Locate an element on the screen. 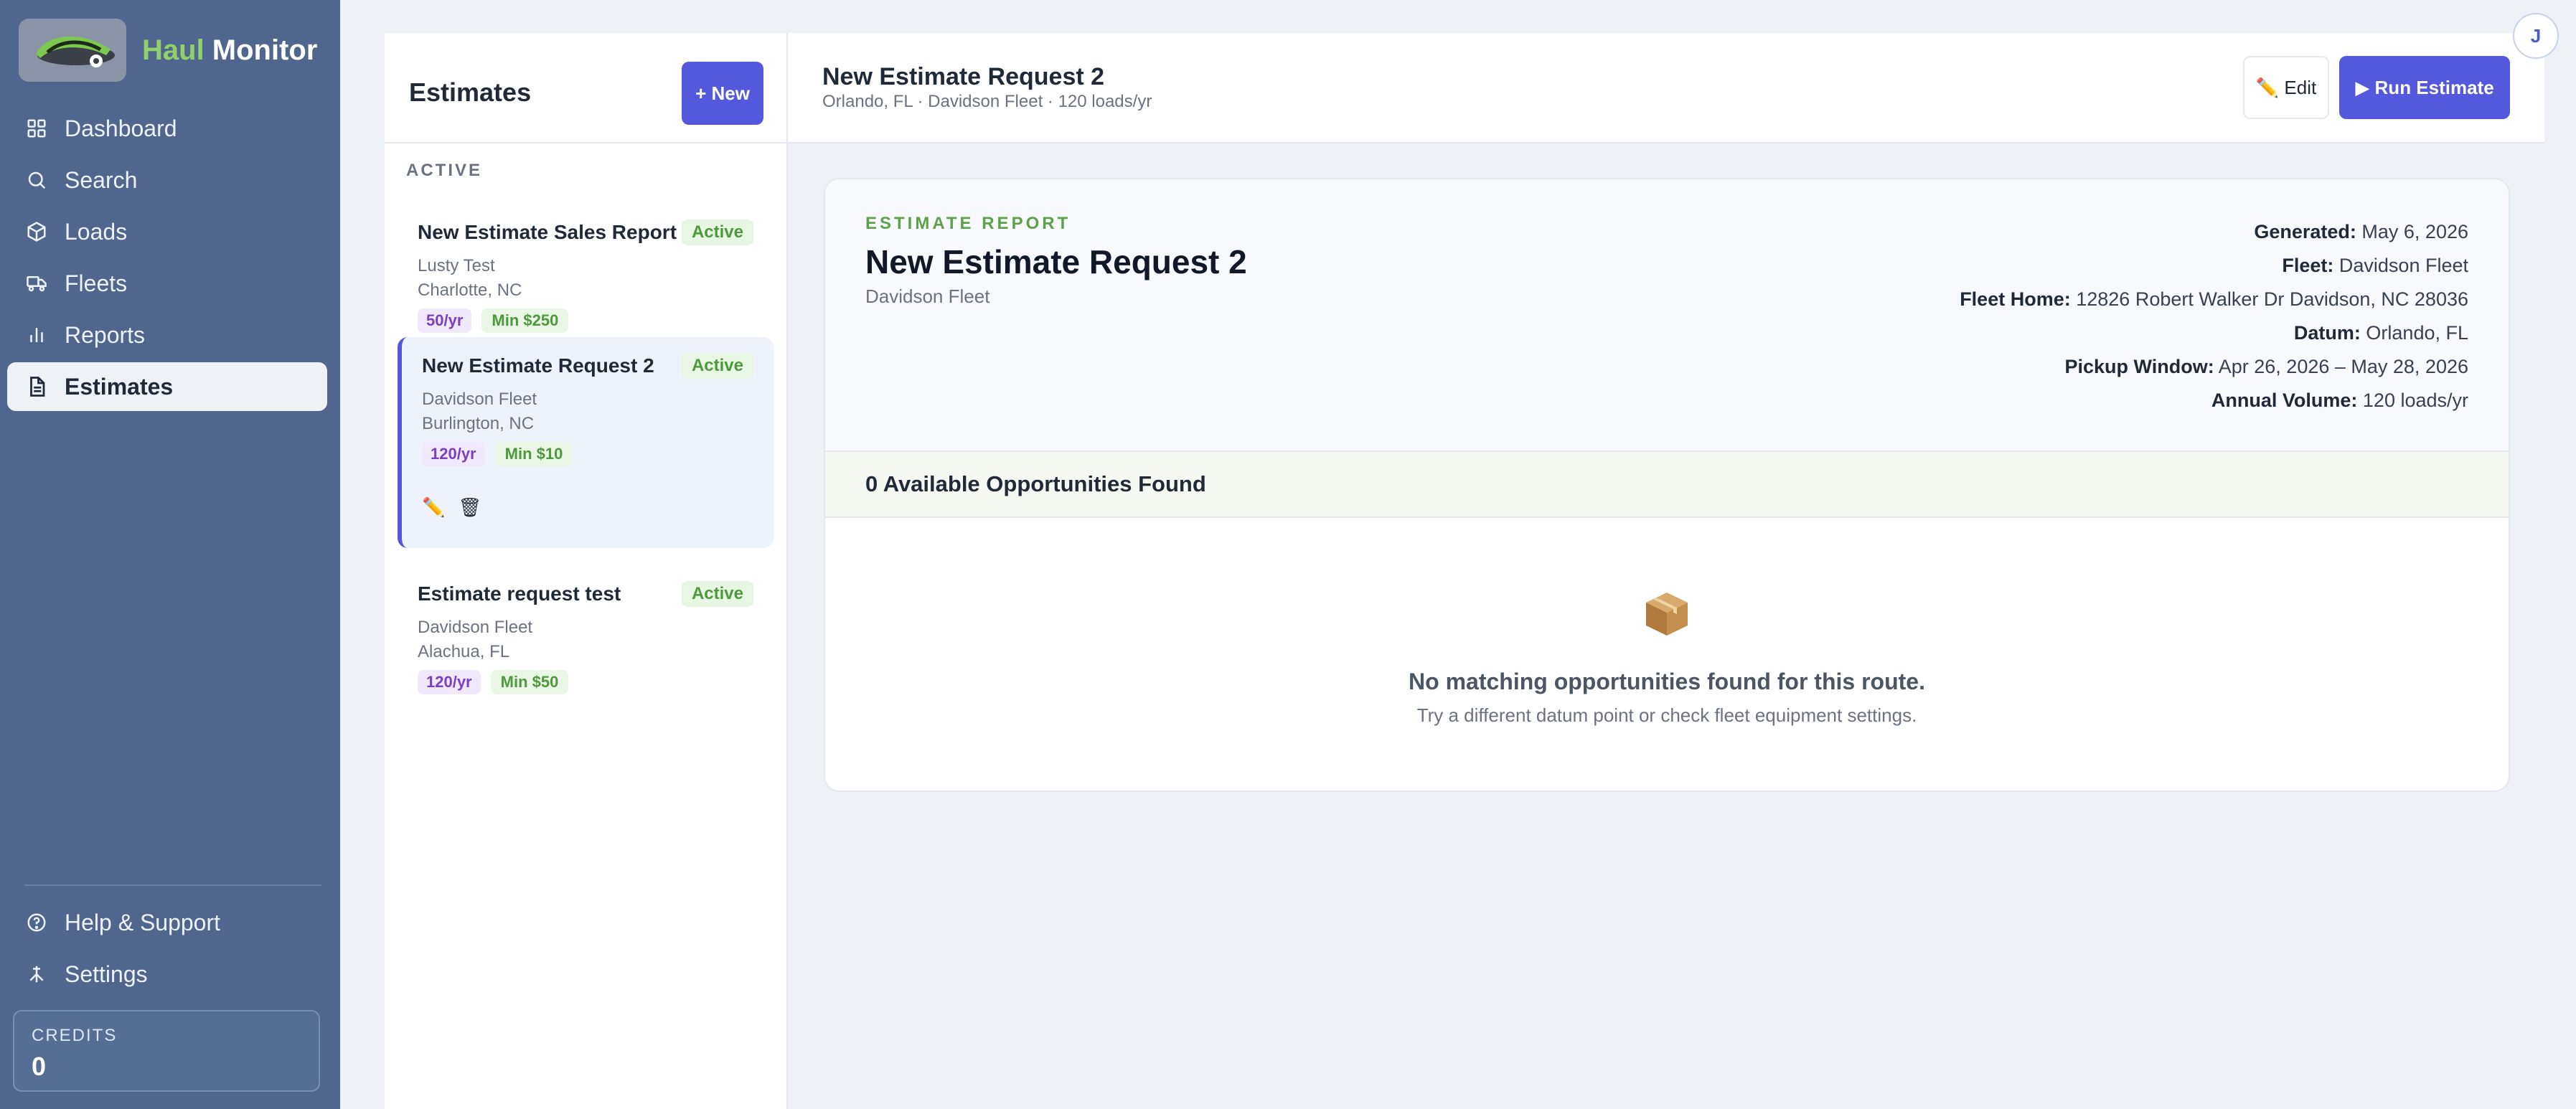  credits-value: 0 is located at coordinates (39, 1066).